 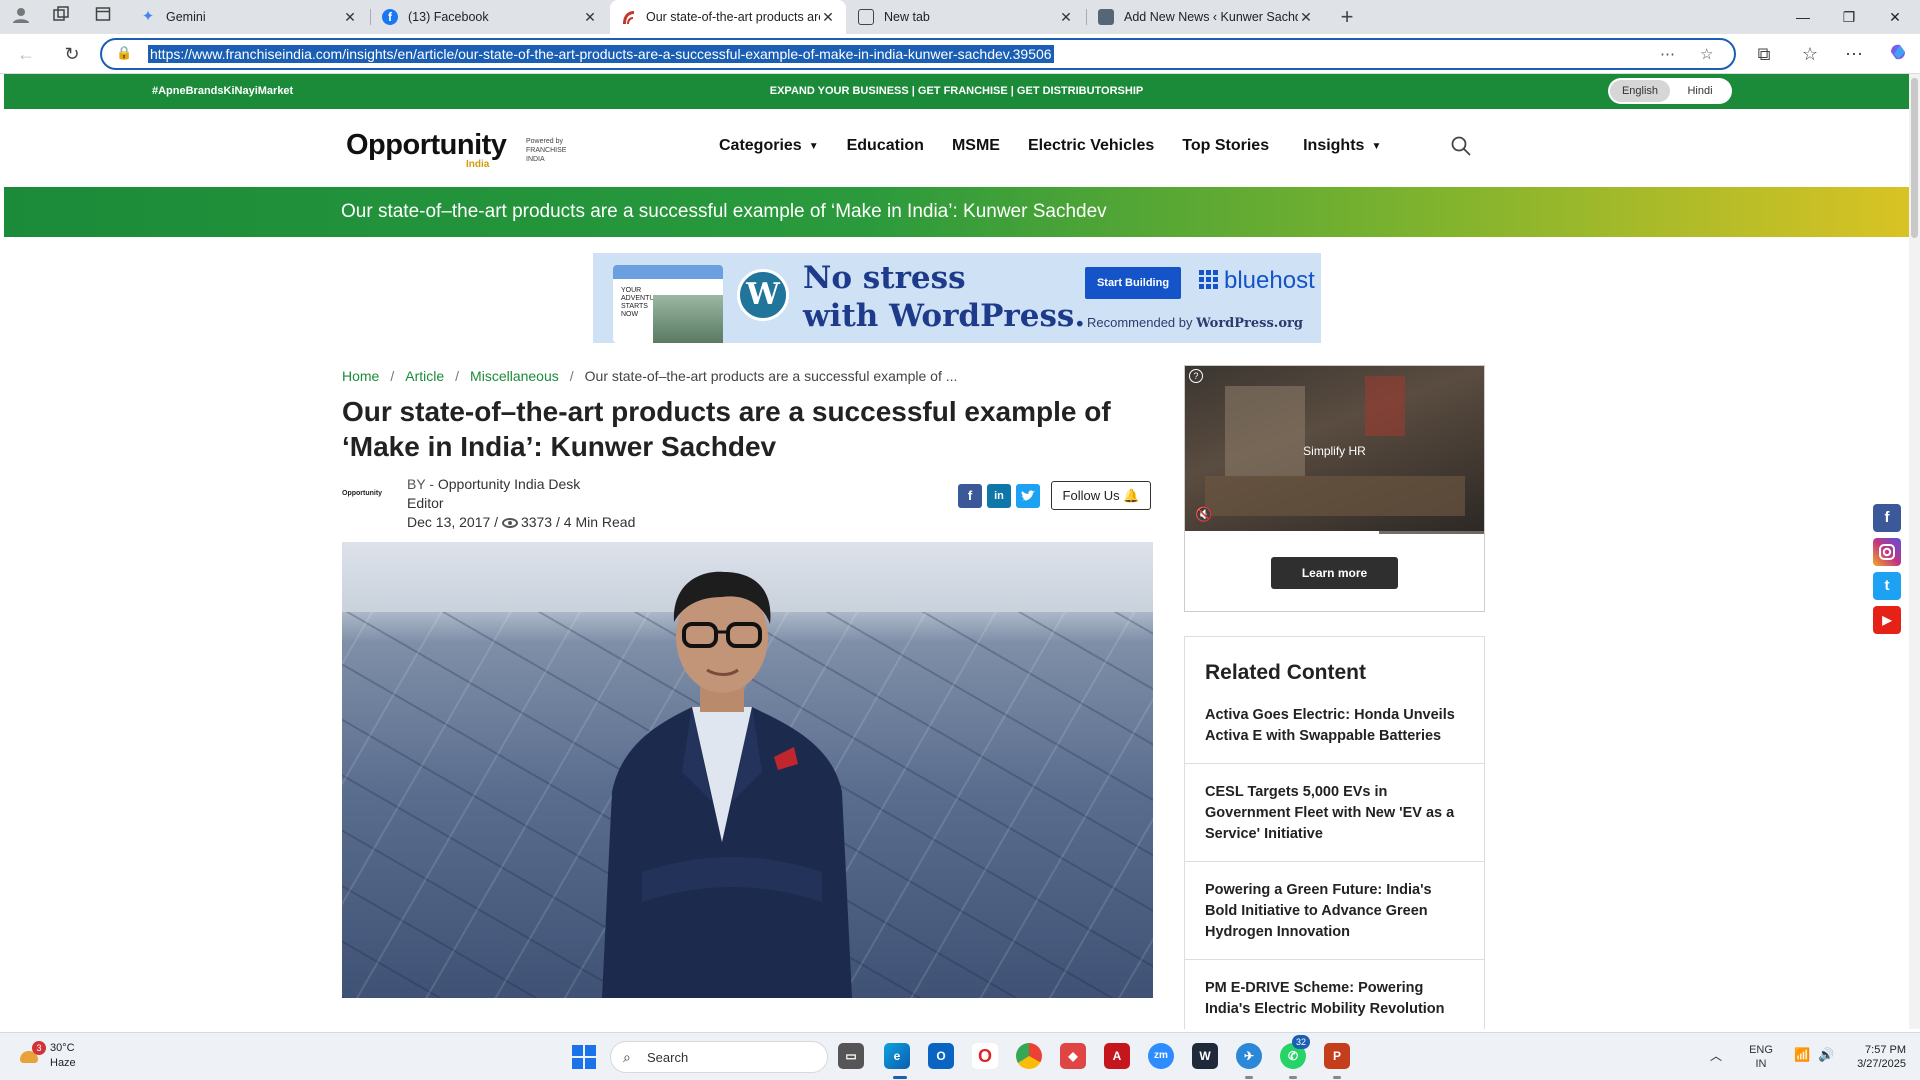 What do you see at coordinates (509, 484) in the screenshot?
I see `author-name: Opportunity India Desk` at bounding box center [509, 484].